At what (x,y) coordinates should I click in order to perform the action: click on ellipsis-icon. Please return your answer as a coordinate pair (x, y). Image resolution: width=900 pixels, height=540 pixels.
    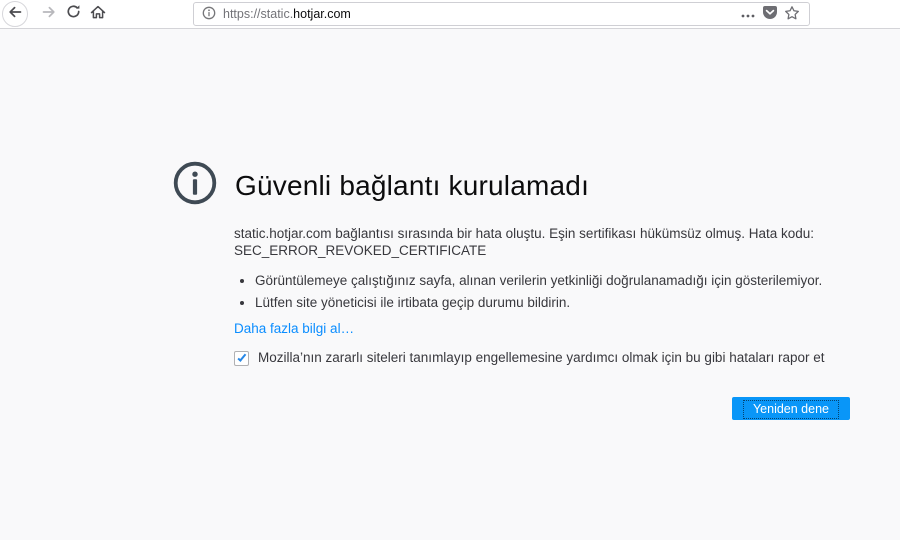
    Looking at the image, I should click on (748, 14).